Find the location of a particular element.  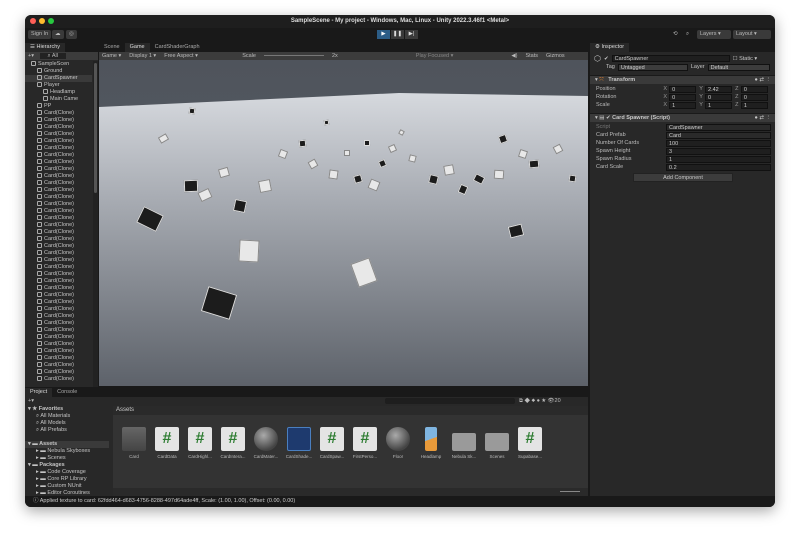

cloud-icon: ☁ is located at coordinates (58, 34).